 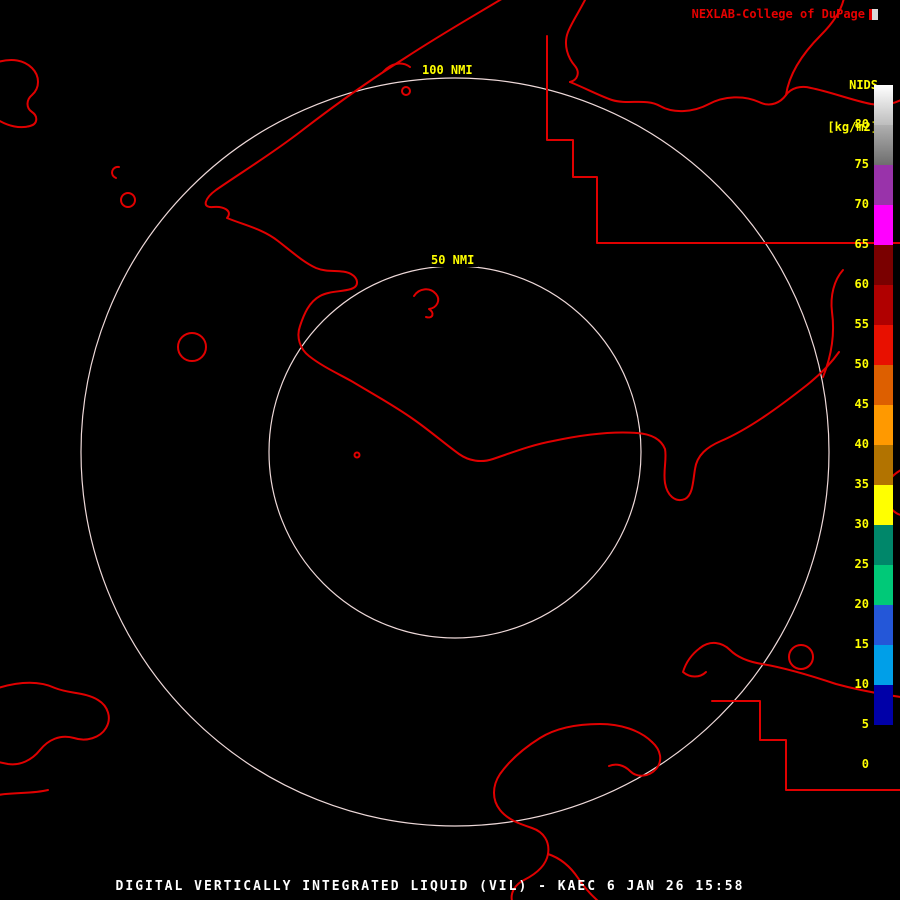 I want to click on small-lake-upperleft, so click(x=128, y=200).